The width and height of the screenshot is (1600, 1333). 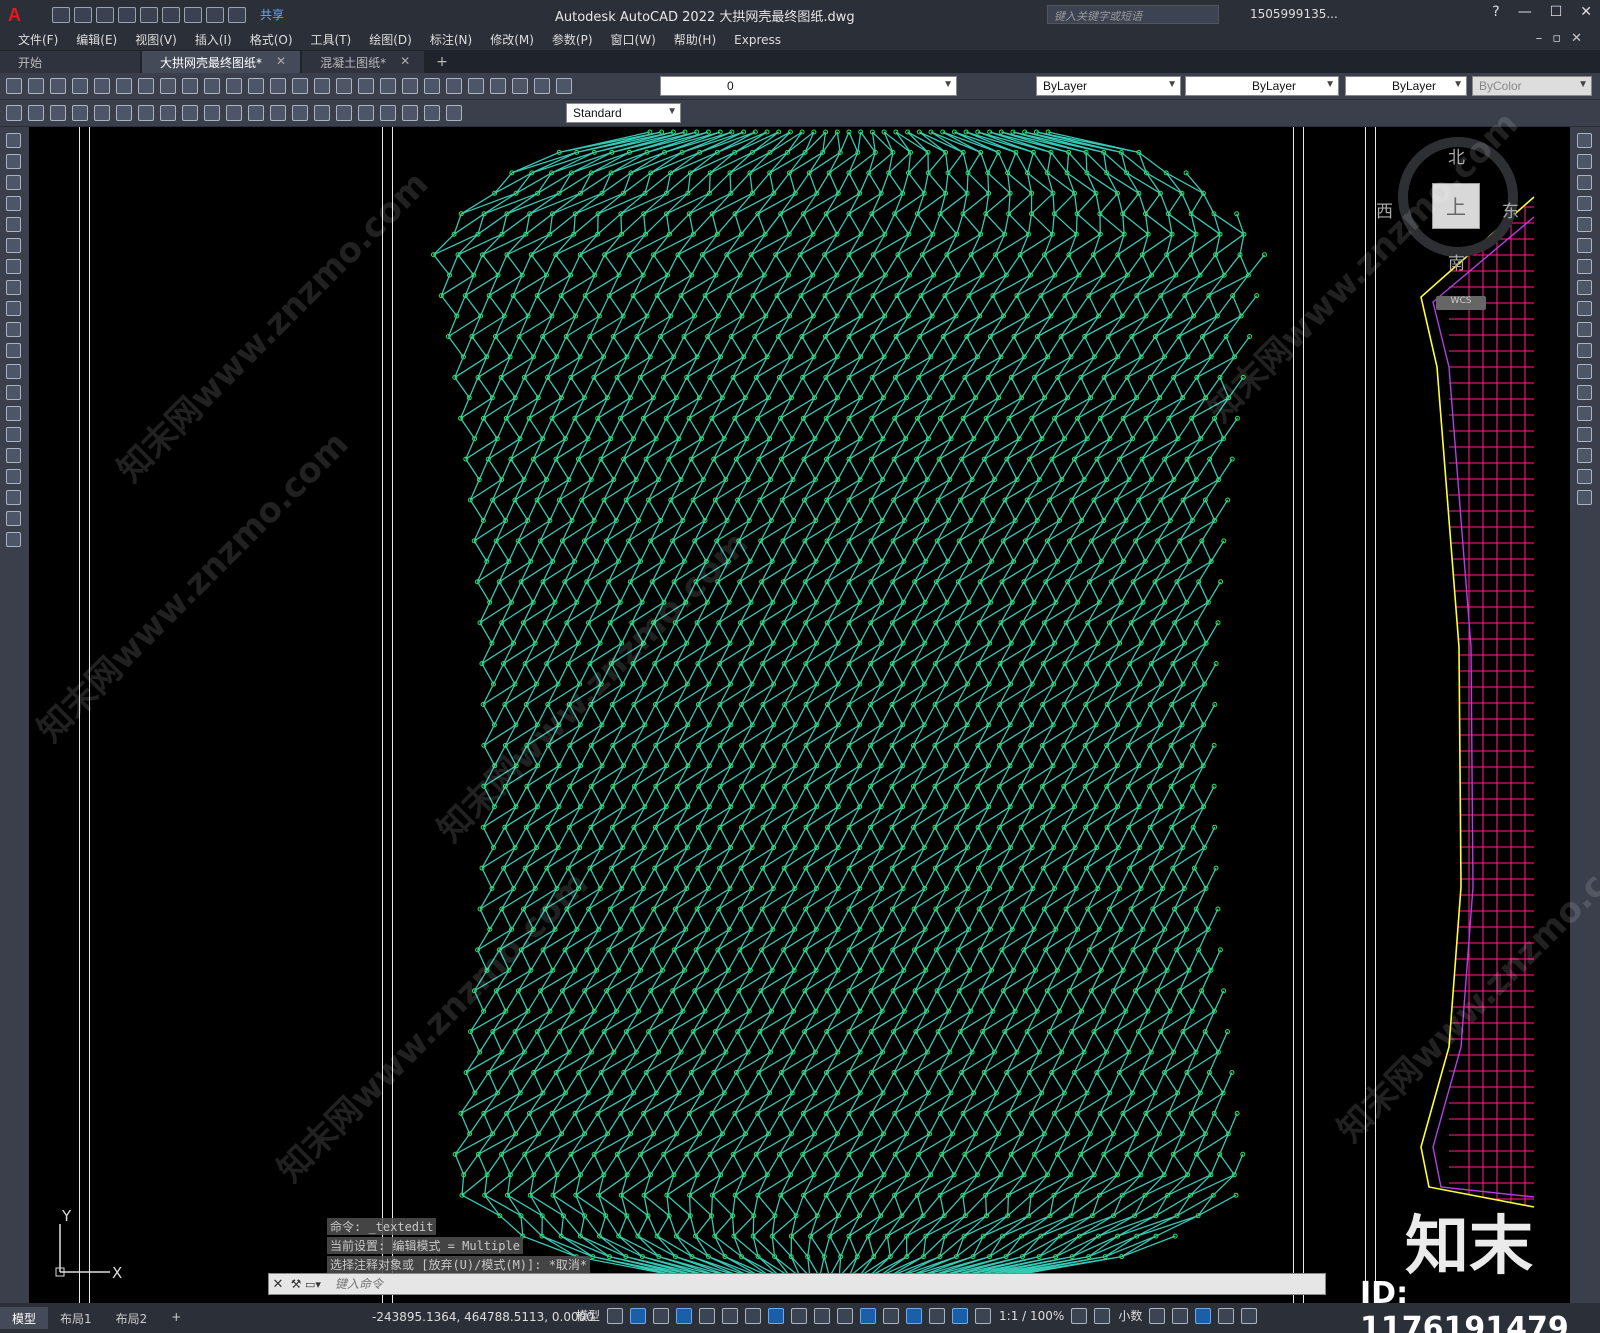 What do you see at coordinates (1079, 1315) in the screenshot?
I see `workspace-gear-icon` at bounding box center [1079, 1315].